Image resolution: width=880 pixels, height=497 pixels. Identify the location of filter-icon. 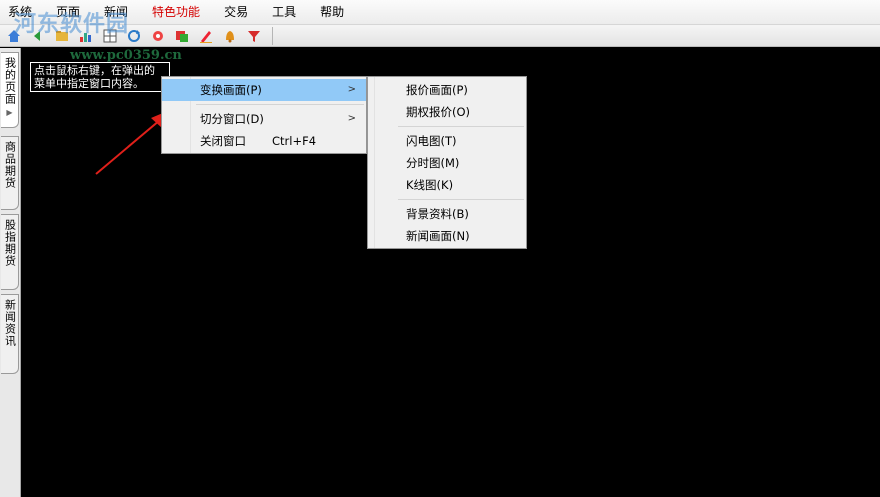
(254, 36).